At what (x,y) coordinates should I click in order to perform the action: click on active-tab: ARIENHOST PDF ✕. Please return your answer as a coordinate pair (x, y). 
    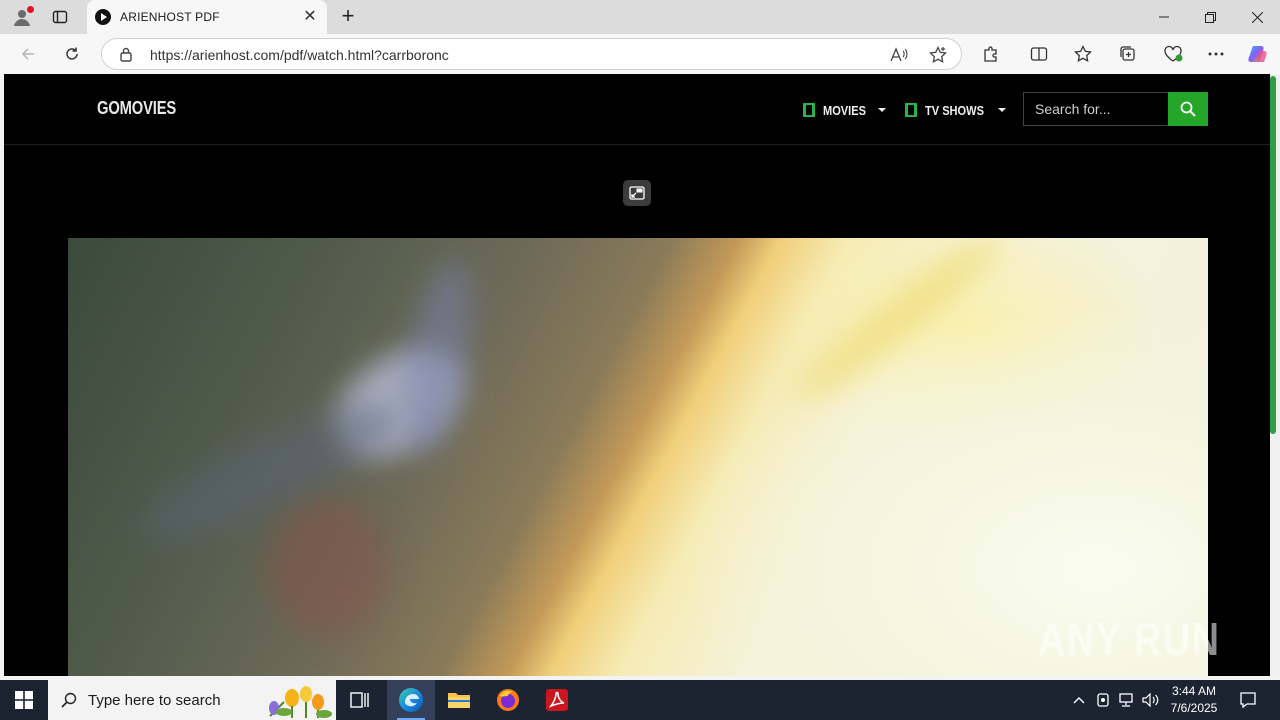
    Looking at the image, I should click on (207, 17).